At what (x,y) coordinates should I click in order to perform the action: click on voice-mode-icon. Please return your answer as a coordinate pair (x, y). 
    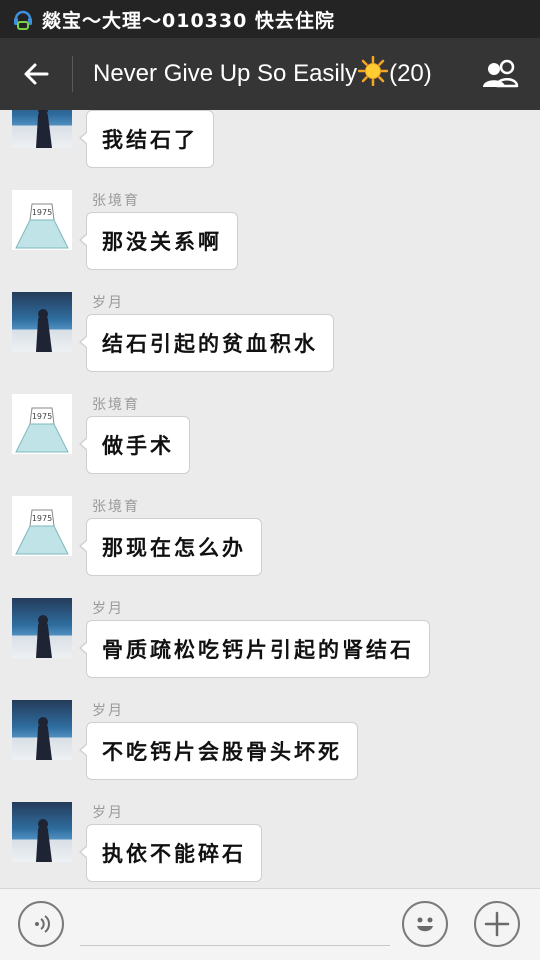
    Looking at the image, I should click on (42, 924).